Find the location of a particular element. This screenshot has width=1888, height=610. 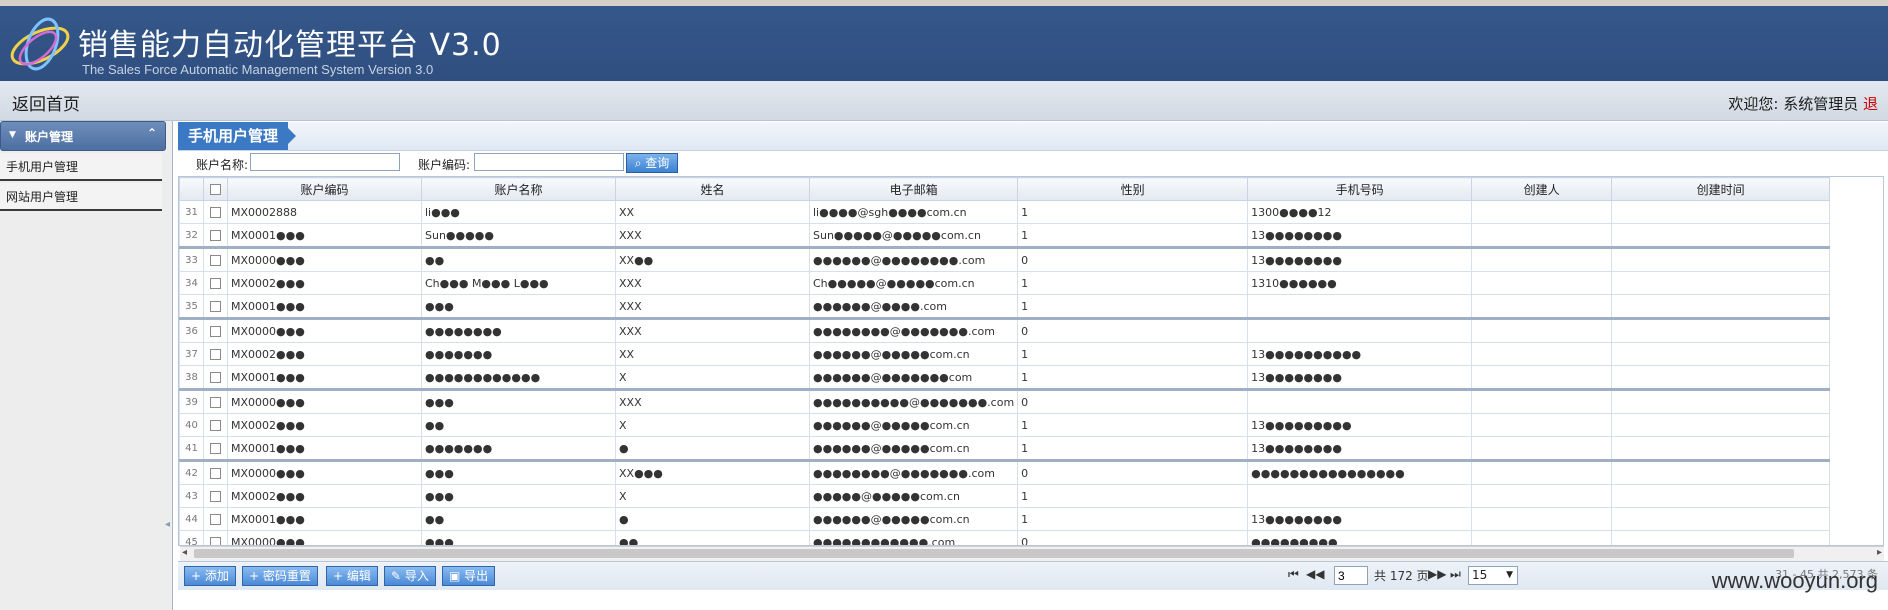

cell-phone: 1300●●●●12 is located at coordinates (1360, 212).